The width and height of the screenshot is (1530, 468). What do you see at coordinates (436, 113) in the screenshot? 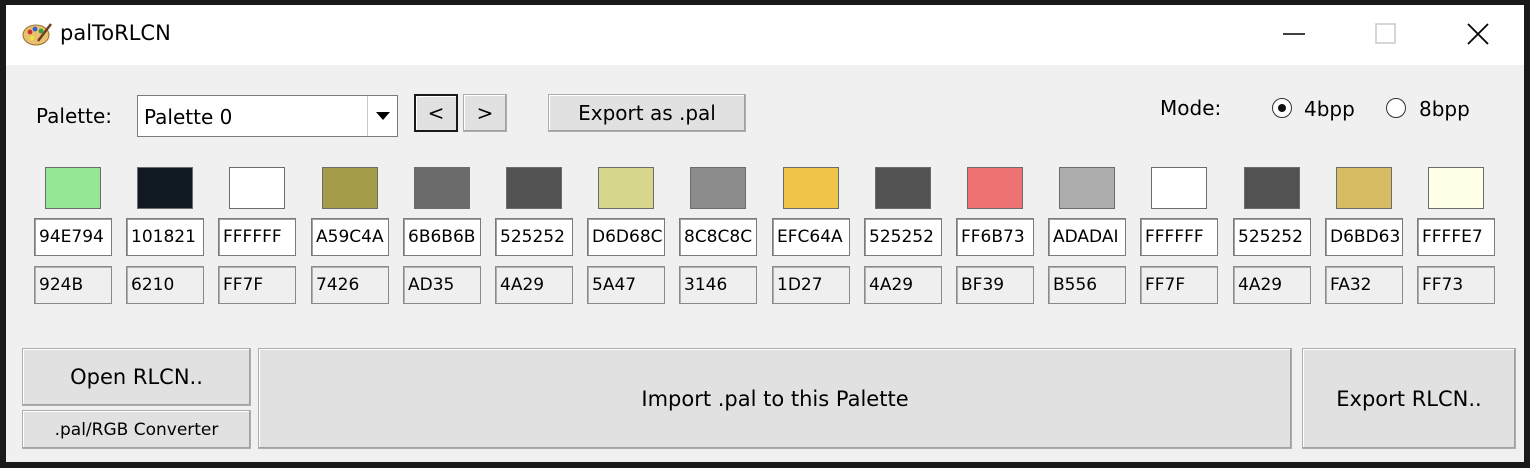
I see `previous-palette-button: <` at bounding box center [436, 113].